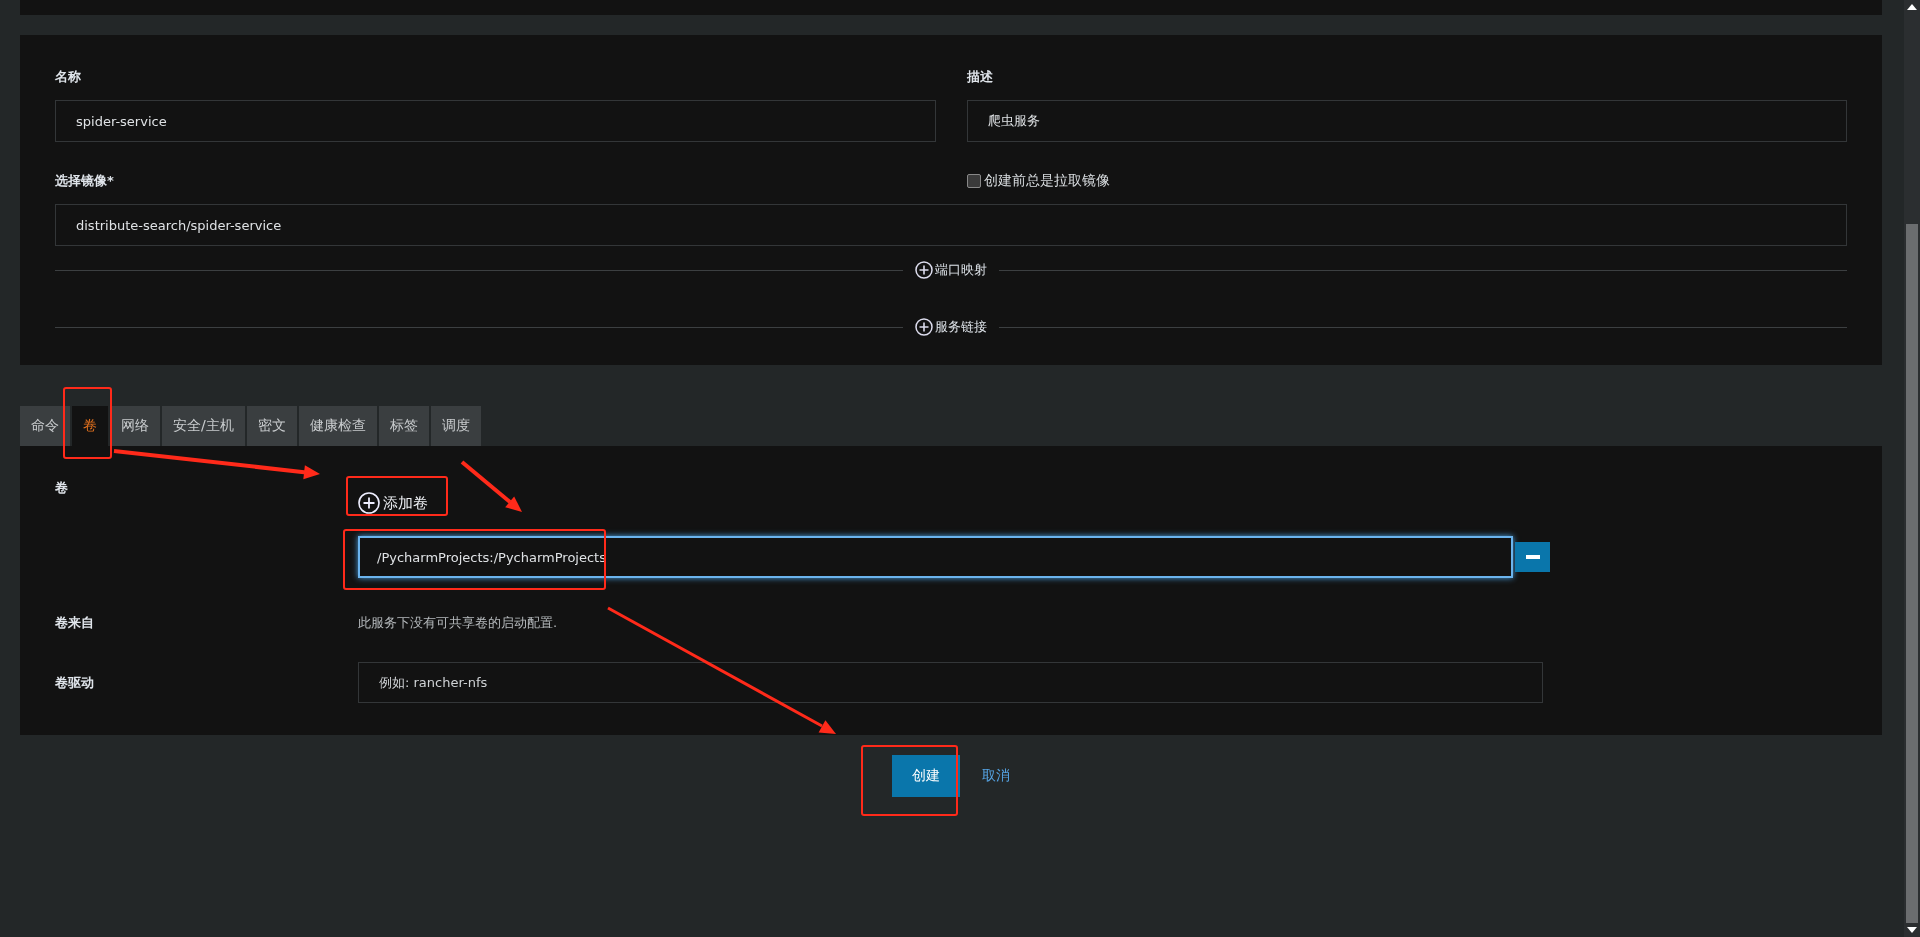 The image size is (1920, 937). Describe the element at coordinates (973, 181) in the screenshot. I see `checkbox` at that location.